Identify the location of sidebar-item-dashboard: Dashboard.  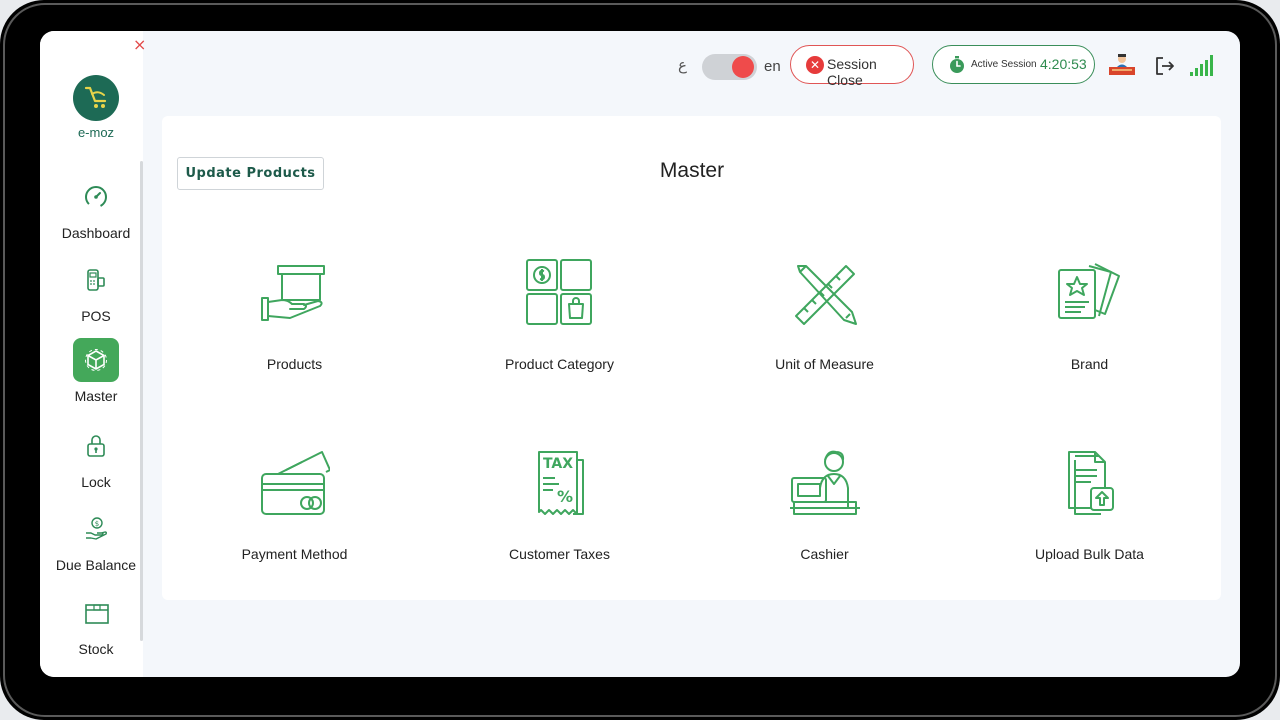
(96, 208).